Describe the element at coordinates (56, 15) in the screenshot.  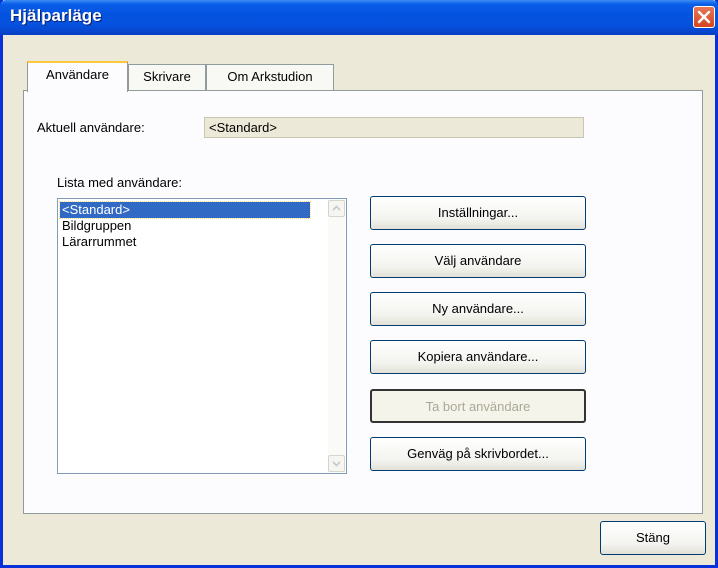
I see `window-title: Hjälparläge` at that location.